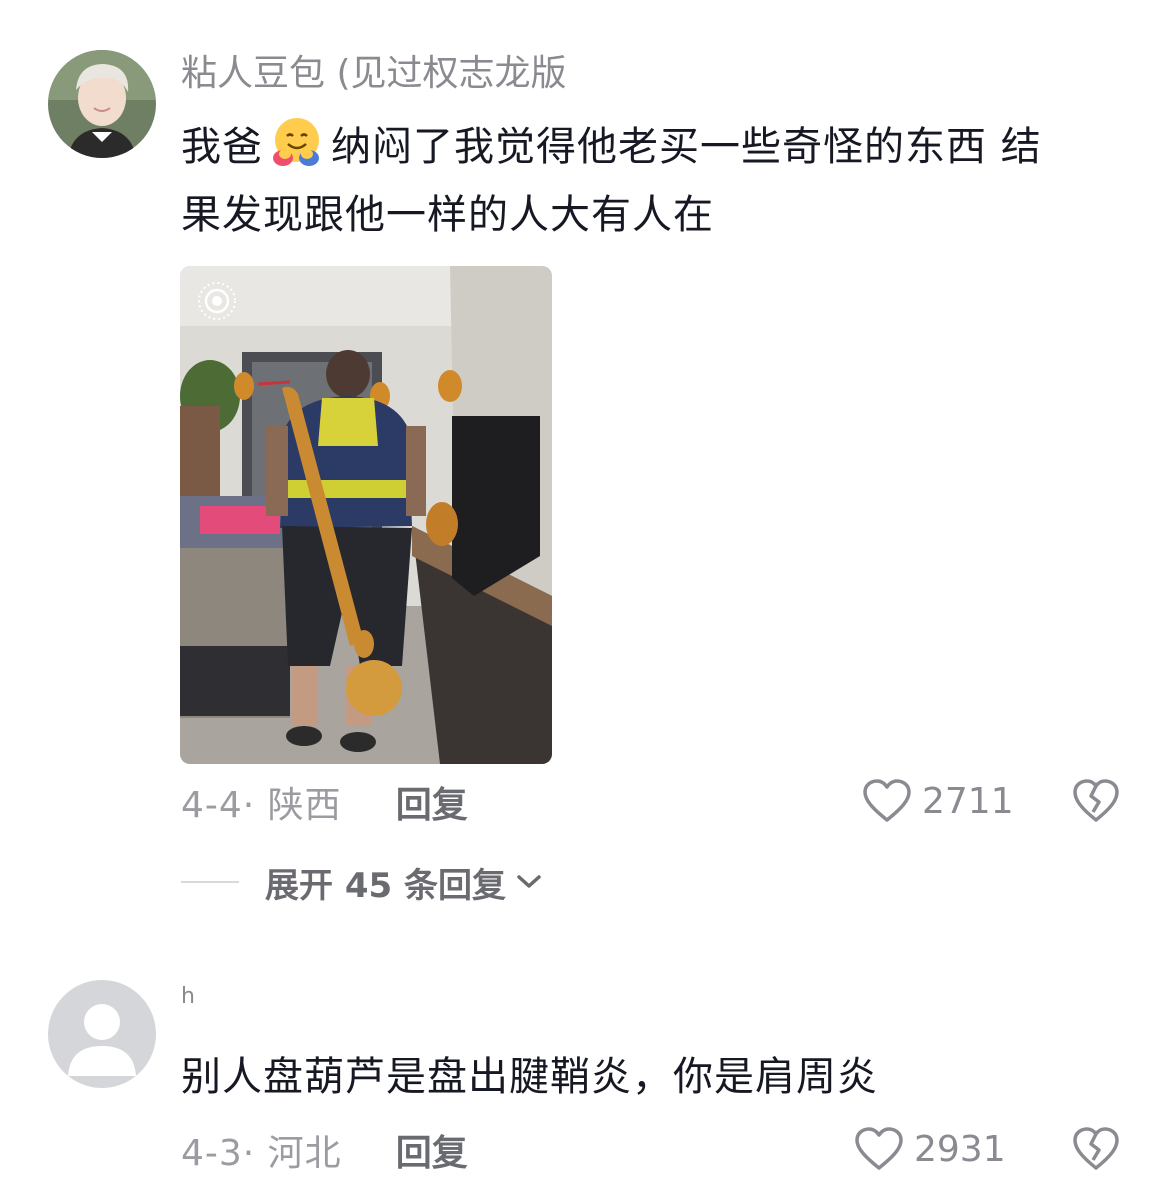  Describe the element at coordinates (222, 147) in the screenshot. I see `comment-text-part: 我爸` at that location.